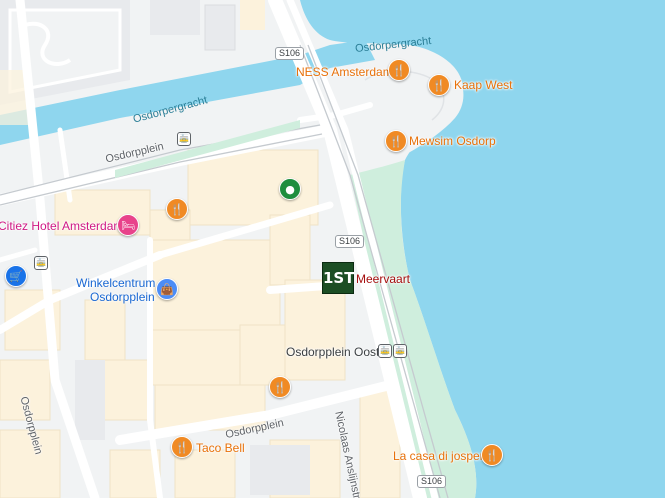 This screenshot has width=665, height=498. What do you see at coordinates (483, 85) in the screenshot?
I see `poi-label-kaap: Kaap West` at bounding box center [483, 85].